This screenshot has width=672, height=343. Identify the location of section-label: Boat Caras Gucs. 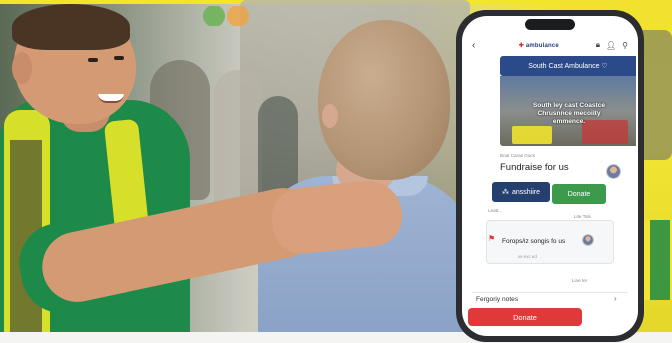
(517, 155).